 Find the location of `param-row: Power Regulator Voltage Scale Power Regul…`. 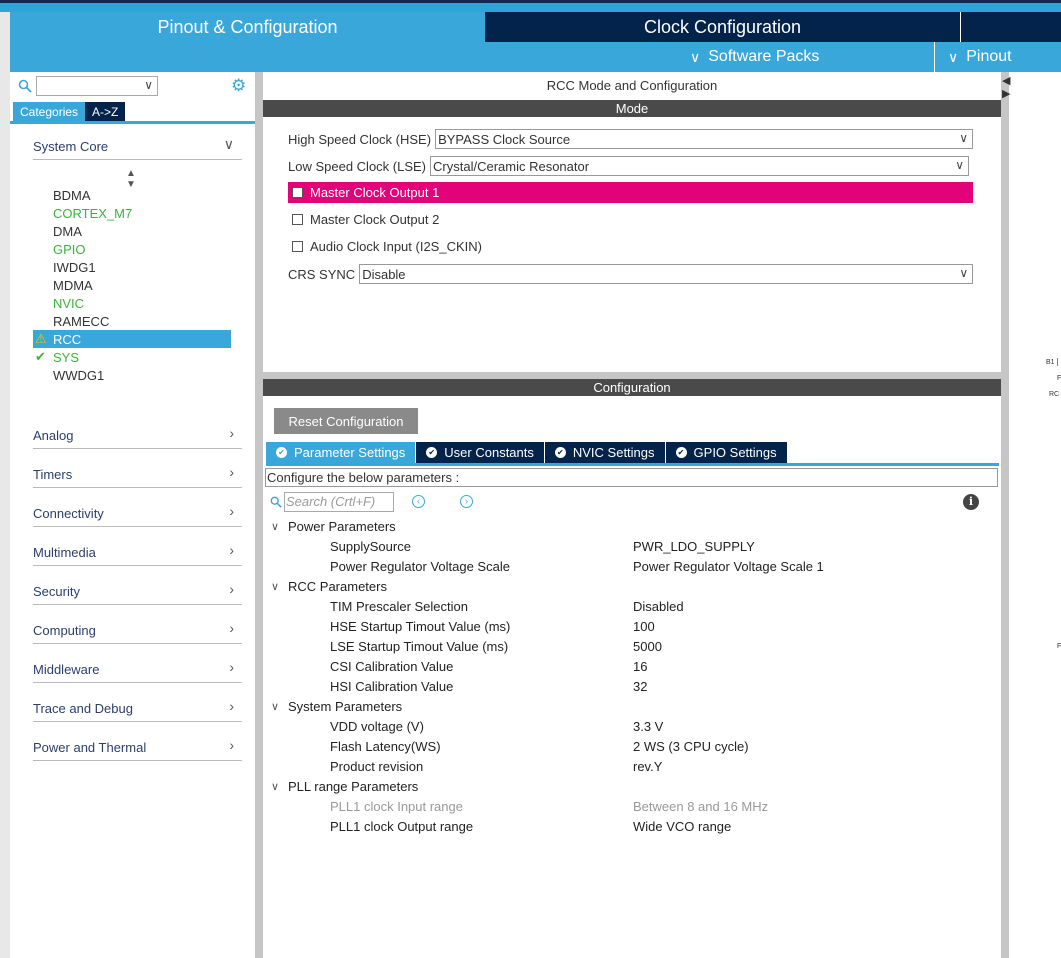

param-row: Power Regulator Voltage Scale Power Regul… is located at coordinates (660, 566).